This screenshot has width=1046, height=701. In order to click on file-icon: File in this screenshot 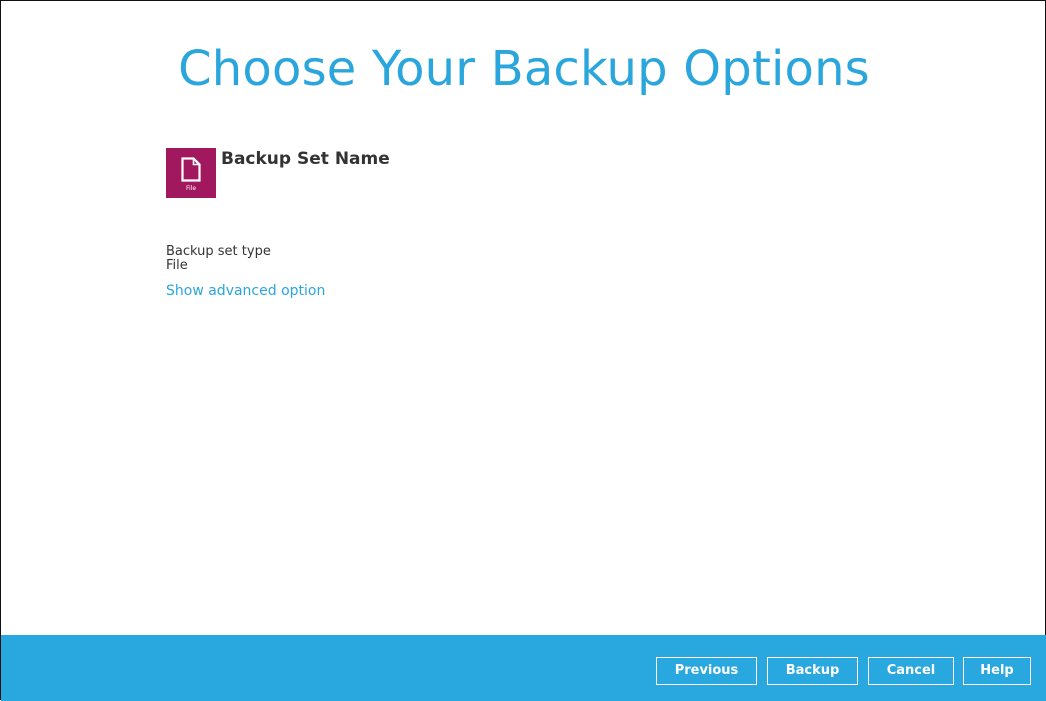, I will do `click(191, 173)`.